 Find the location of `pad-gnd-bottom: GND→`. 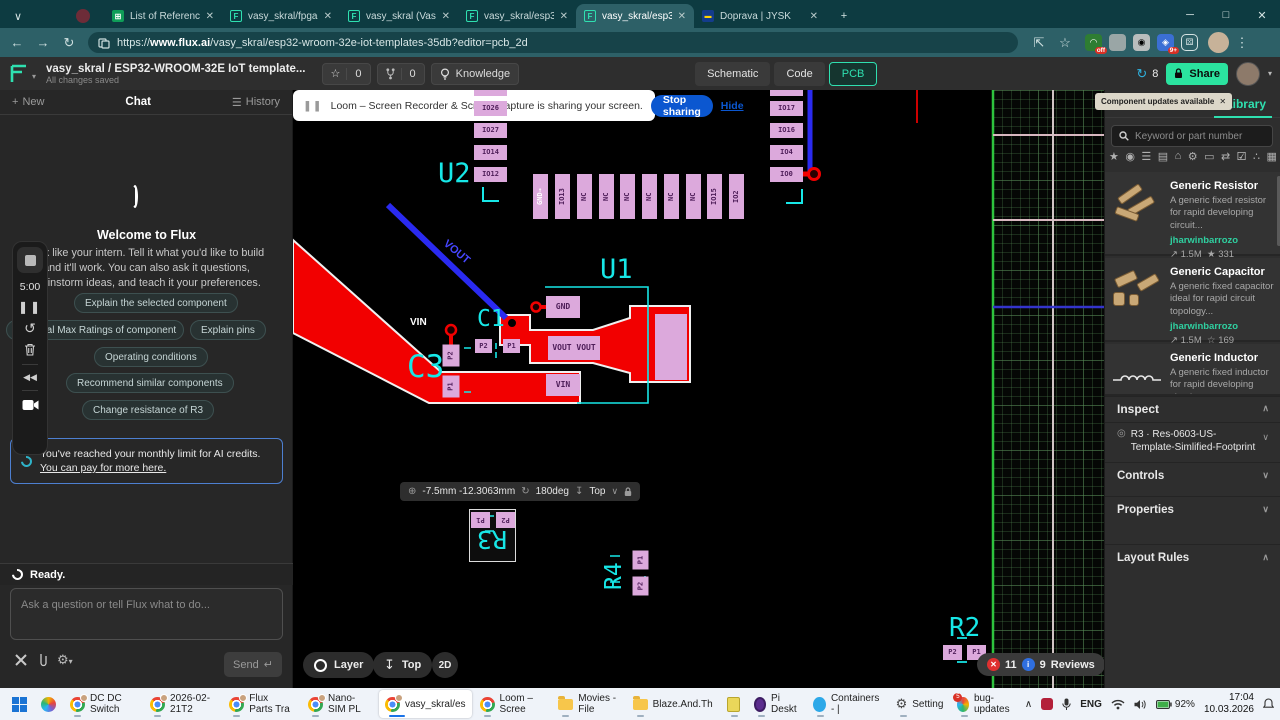

pad-gnd-bottom: GND→ is located at coordinates (540, 196).